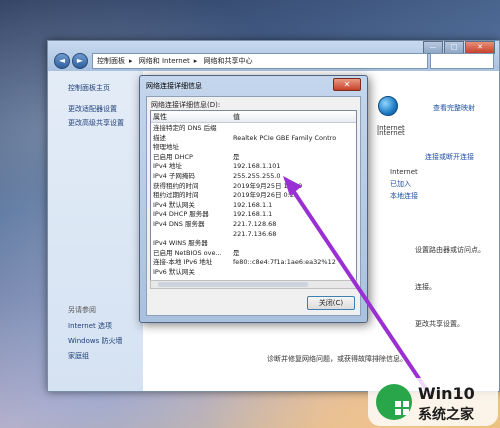  I want to click on arrow-shaft, so click(360, 290).